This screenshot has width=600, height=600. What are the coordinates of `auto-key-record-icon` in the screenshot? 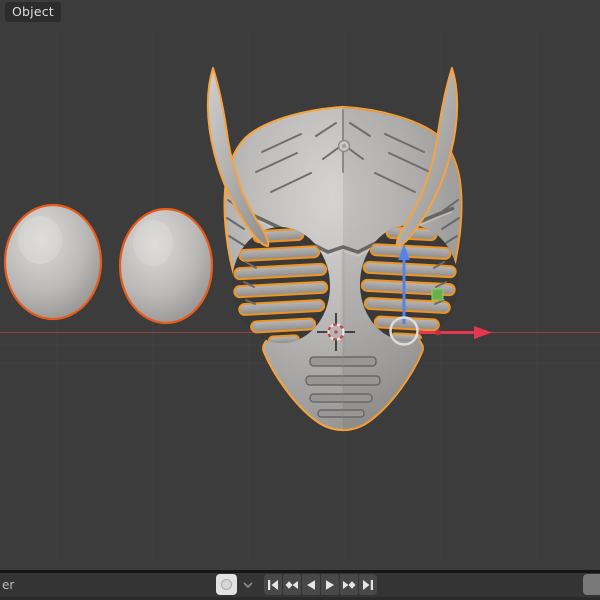 It's located at (226, 584).